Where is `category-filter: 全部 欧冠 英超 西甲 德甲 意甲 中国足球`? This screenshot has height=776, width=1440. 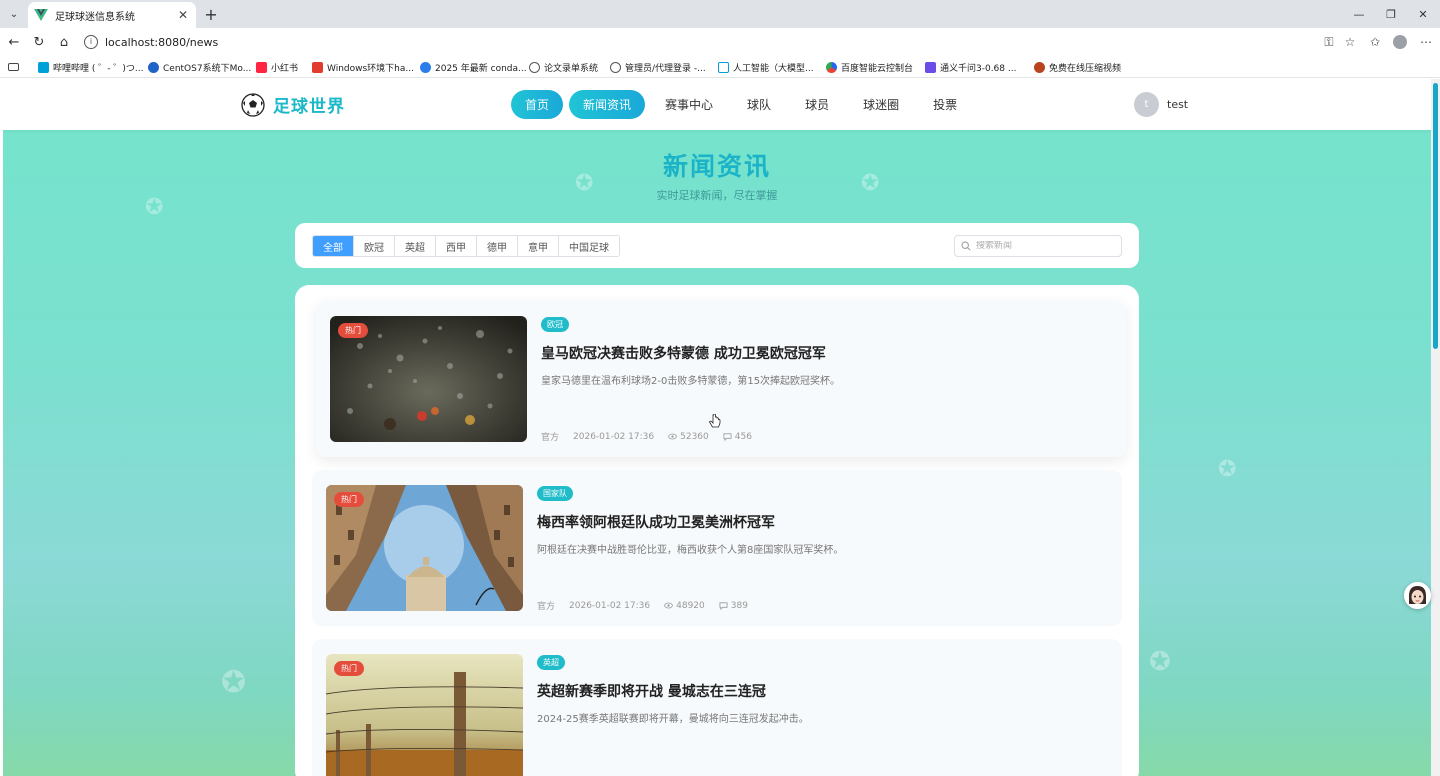 category-filter: 全部 欧冠 英超 西甲 德甲 意甲 中国足球 is located at coordinates (466, 246).